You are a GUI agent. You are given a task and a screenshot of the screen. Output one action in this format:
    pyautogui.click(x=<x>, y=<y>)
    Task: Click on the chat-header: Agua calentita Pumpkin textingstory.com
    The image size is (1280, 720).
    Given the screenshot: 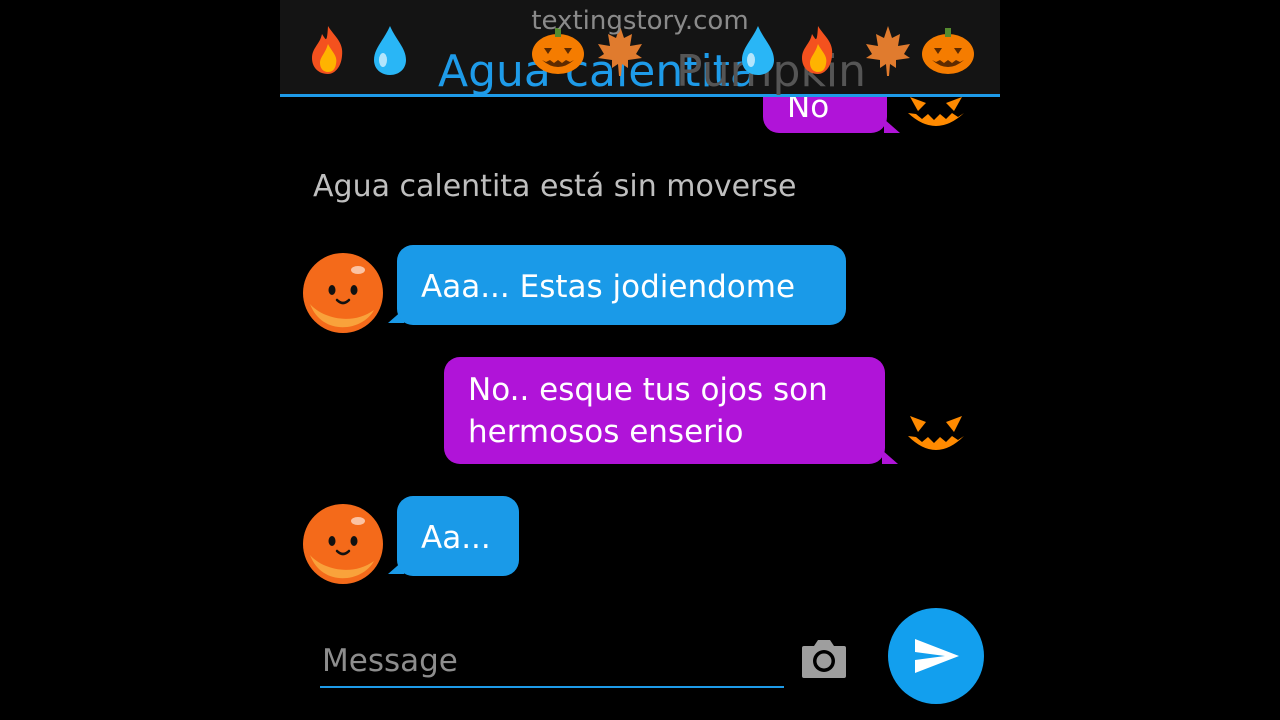 What is the action you would take?
    pyautogui.click(x=640, y=48)
    